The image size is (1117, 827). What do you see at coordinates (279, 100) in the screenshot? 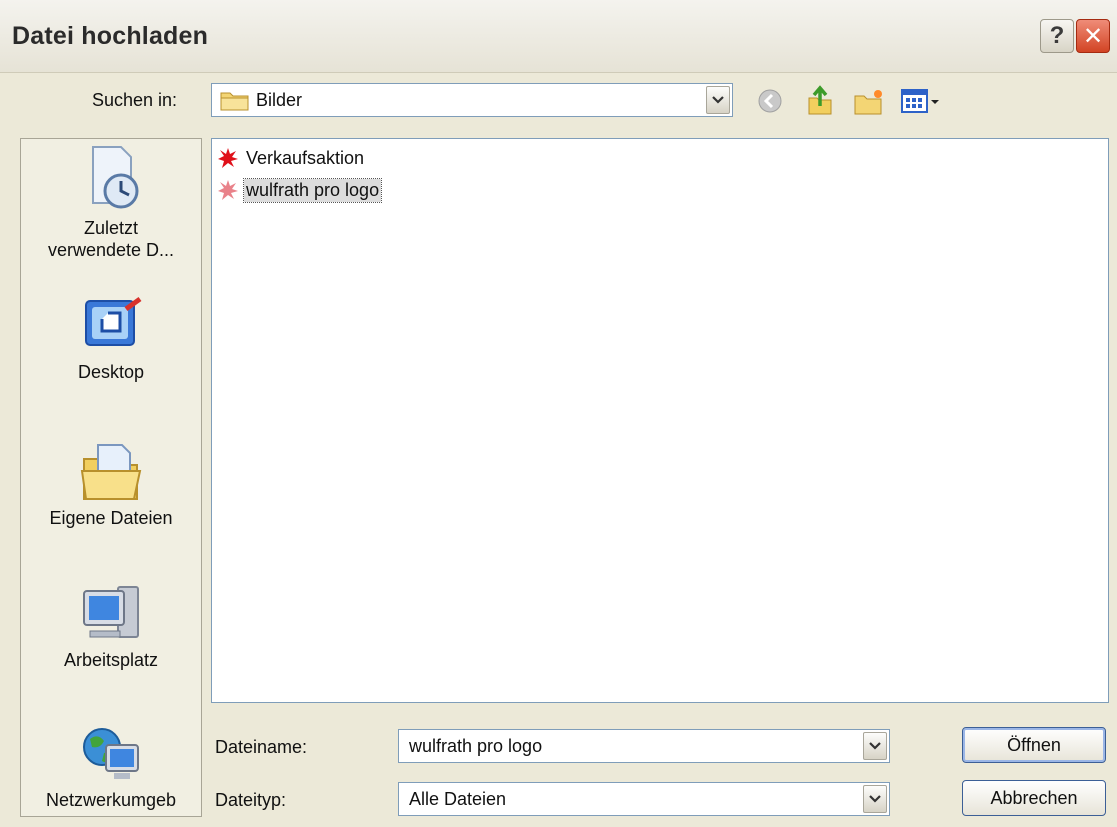
I see `lookin-value: Bilder` at bounding box center [279, 100].